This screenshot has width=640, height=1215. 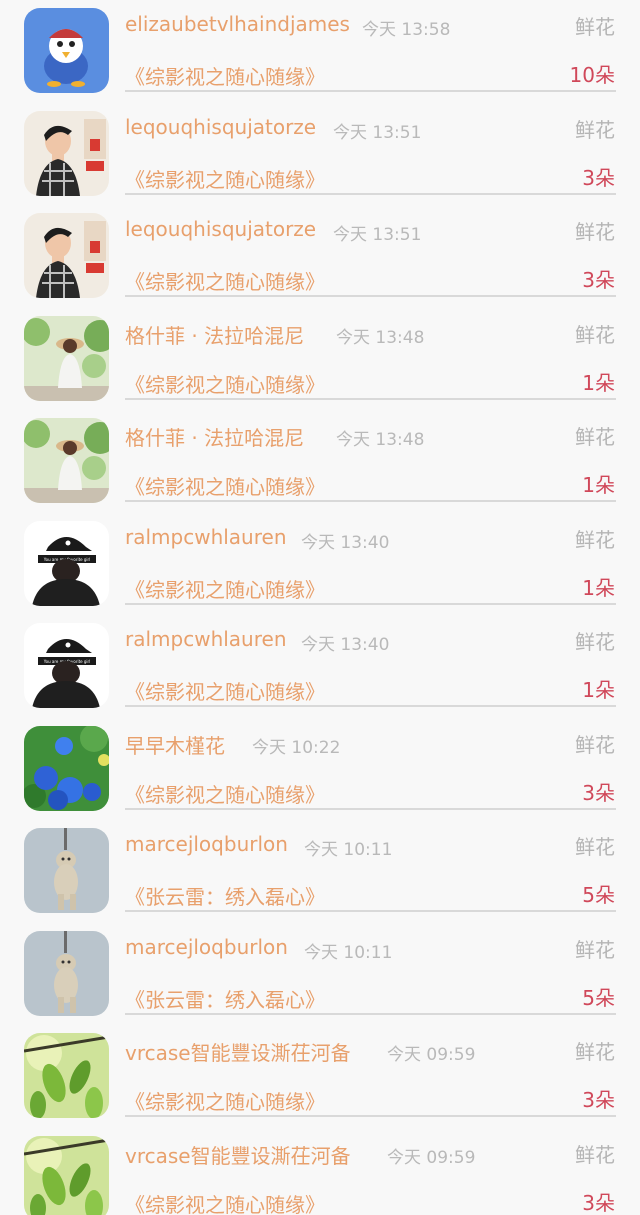 What do you see at coordinates (175, 744) in the screenshot?
I see `username: 早早木槿花` at bounding box center [175, 744].